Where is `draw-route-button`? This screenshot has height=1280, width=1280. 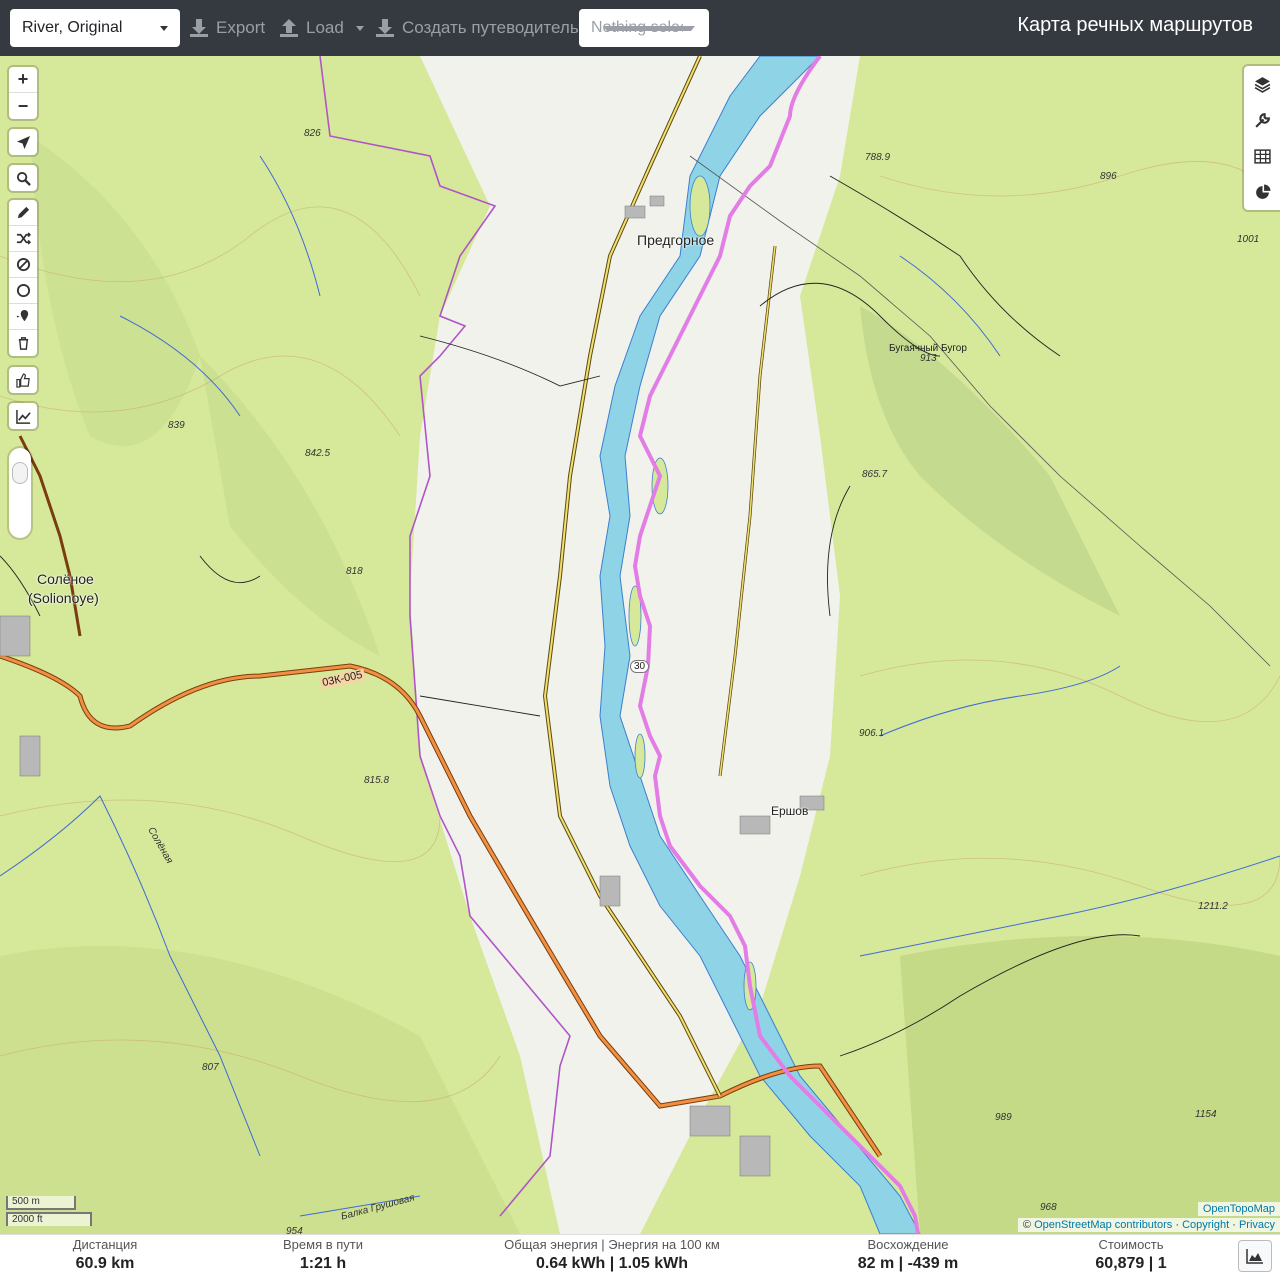
draw-route-button is located at coordinates (23, 213).